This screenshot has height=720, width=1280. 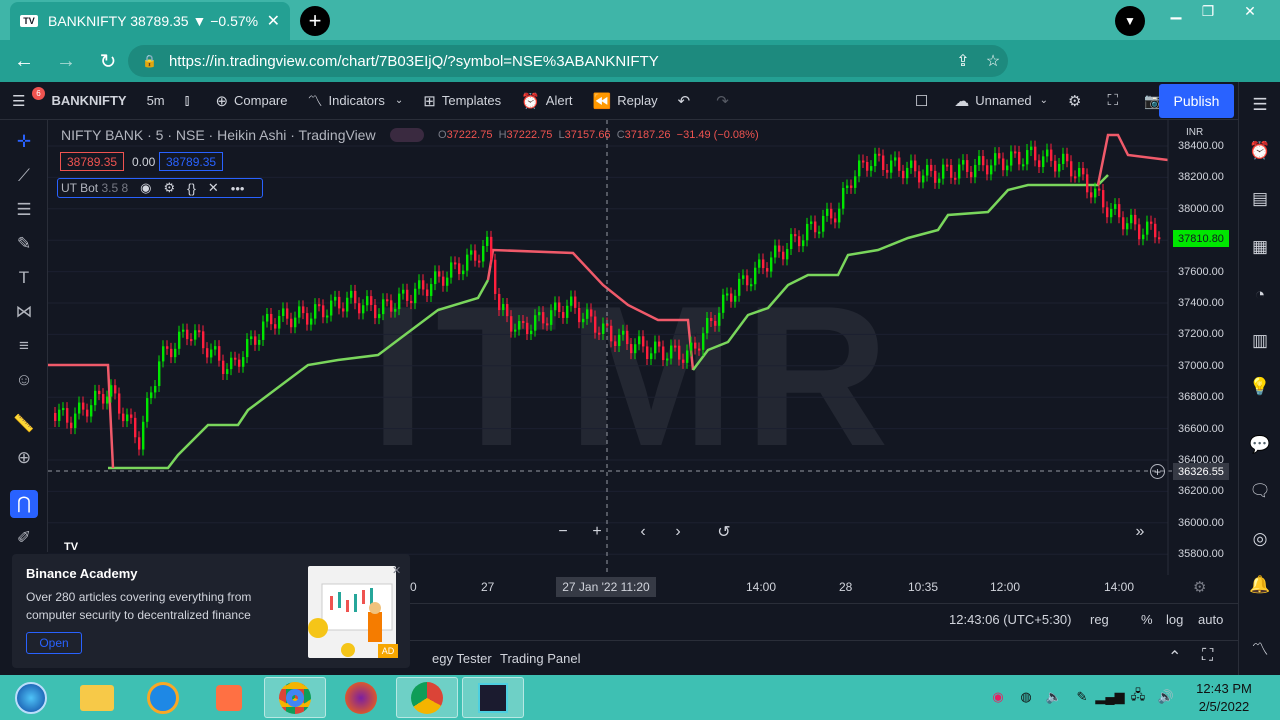 What do you see at coordinates (1260, 491) in the screenshot?
I see `messages-icon: 🗨` at bounding box center [1260, 491].